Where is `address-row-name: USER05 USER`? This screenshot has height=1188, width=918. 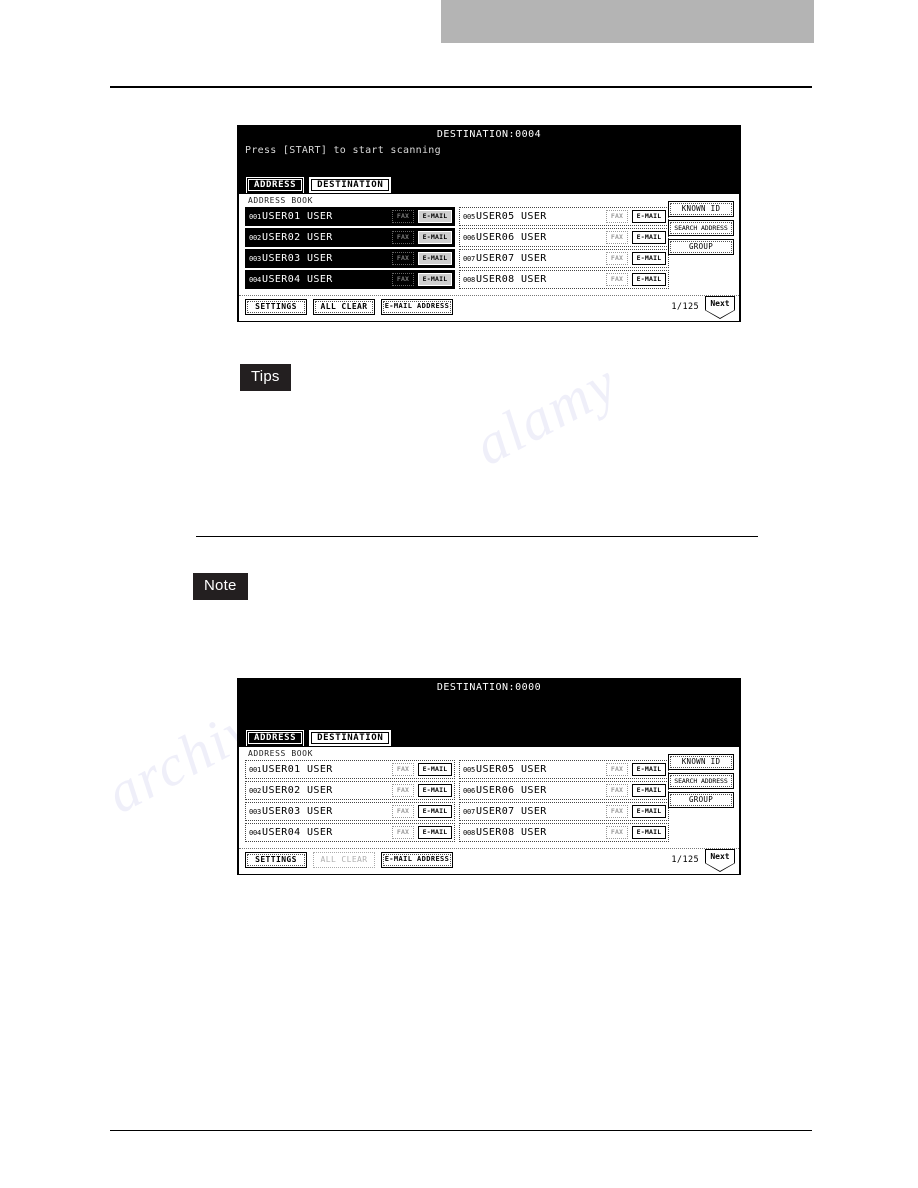
address-row-name: USER05 USER is located at coordinates (511, 216).